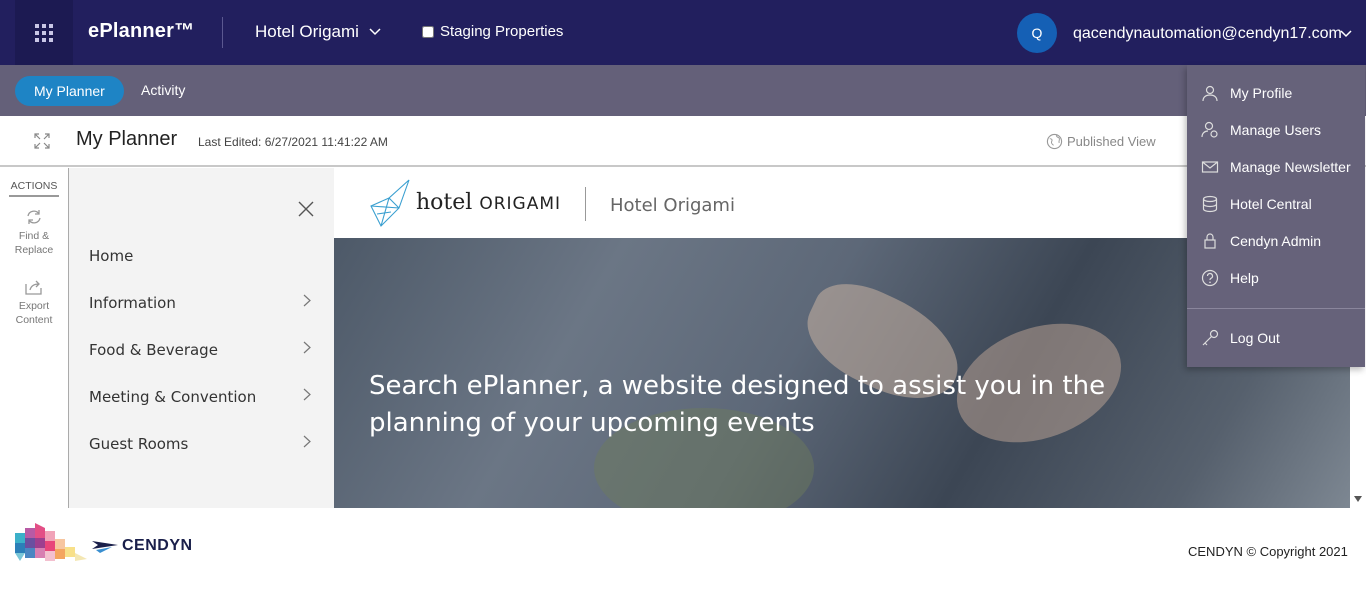  I want to click on cendyn-brand: CENDYN, so click(142, 546).